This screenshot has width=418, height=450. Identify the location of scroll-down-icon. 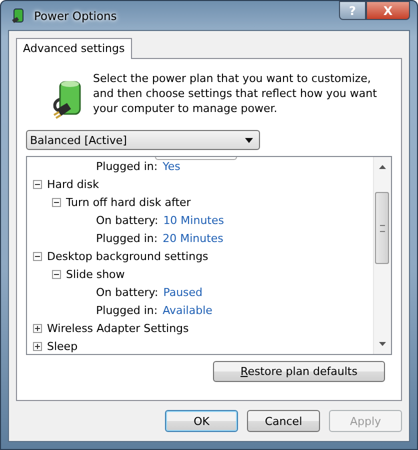
(382, 344).